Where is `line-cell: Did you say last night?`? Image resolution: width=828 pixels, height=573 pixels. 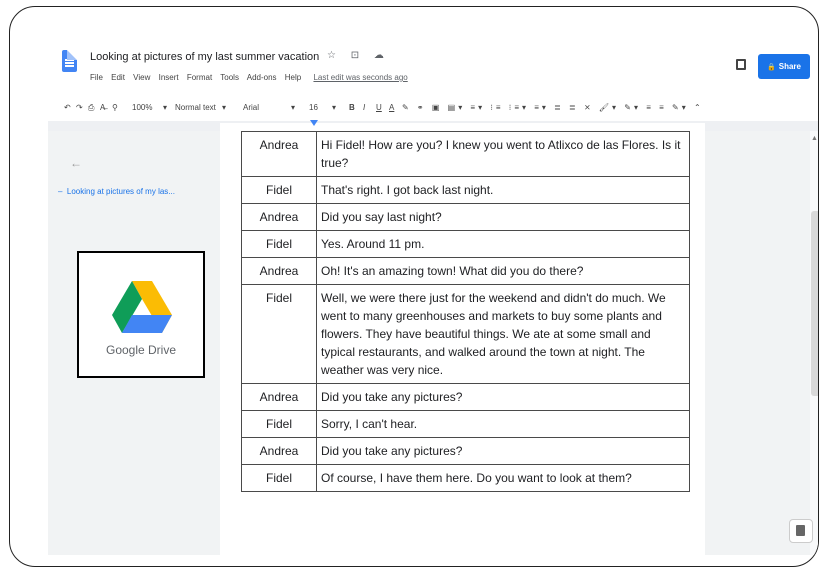 line-cell: Did you say last night? is located at coordinates (503, 217).